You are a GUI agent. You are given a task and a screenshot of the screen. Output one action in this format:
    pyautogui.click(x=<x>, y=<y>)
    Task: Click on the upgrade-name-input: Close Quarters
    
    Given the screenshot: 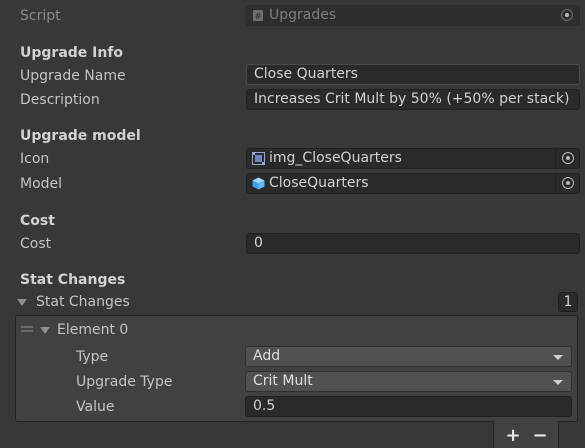 What is the action you would take?
    pyautogui.click(x=413, y=74)
    